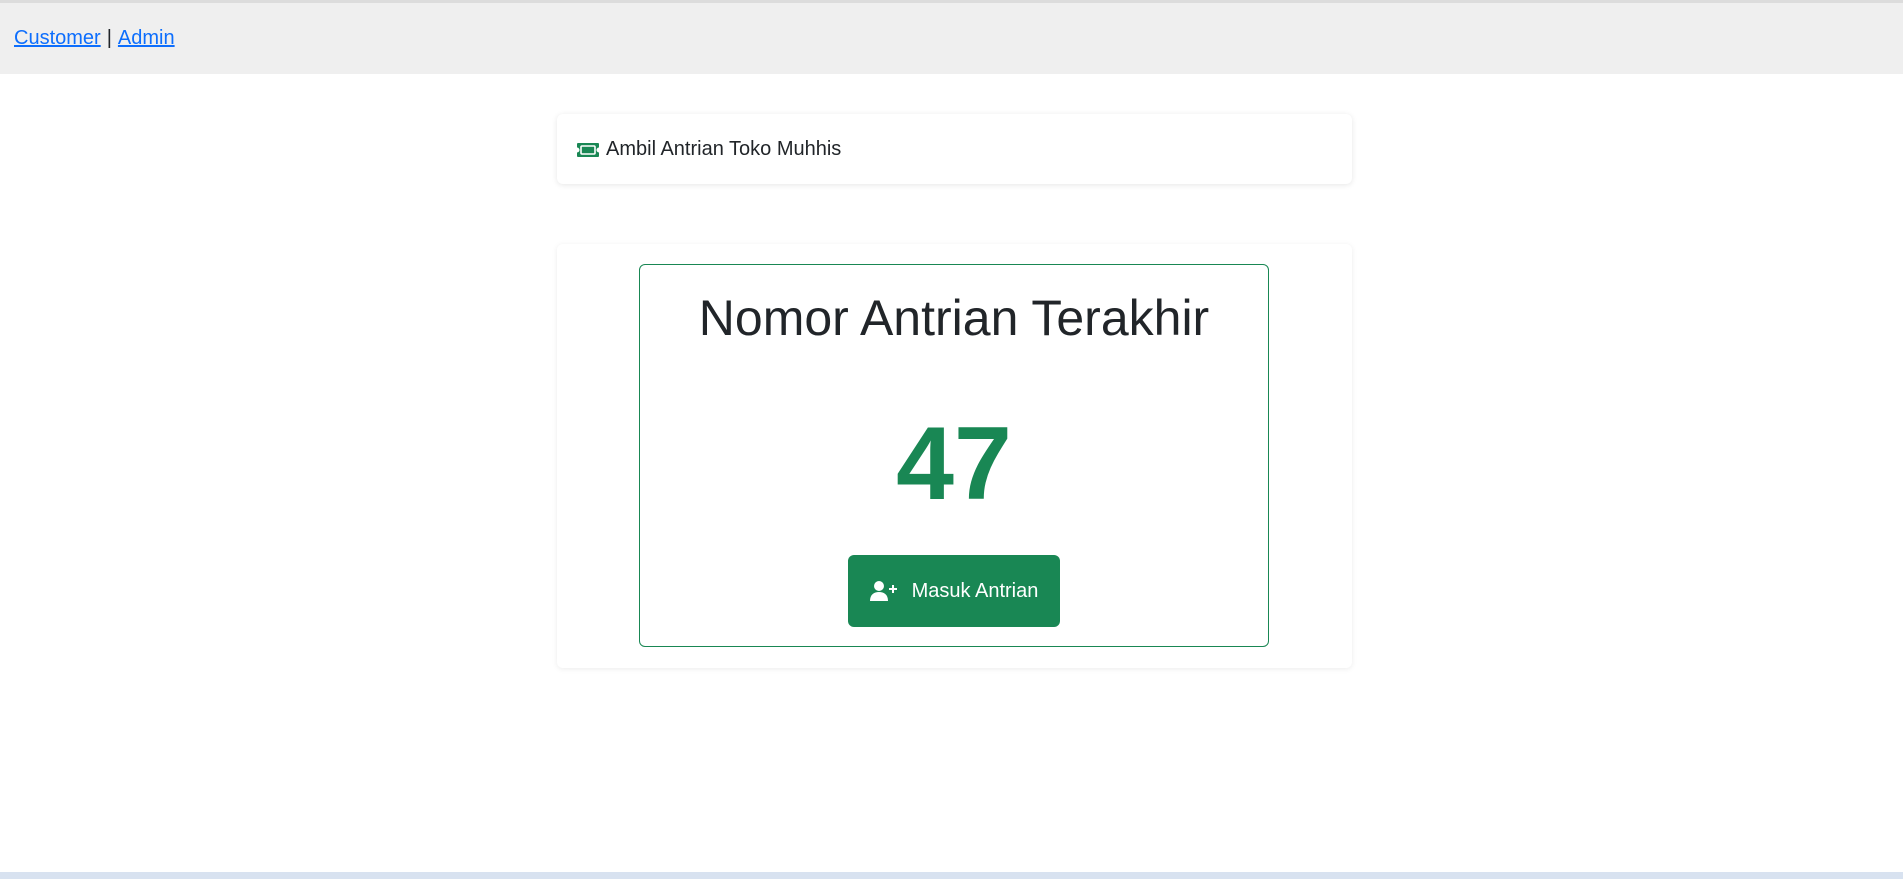 The width and height of the screenshot is (1903, 879). I want to click on ticket-icon, so click(588, 149).